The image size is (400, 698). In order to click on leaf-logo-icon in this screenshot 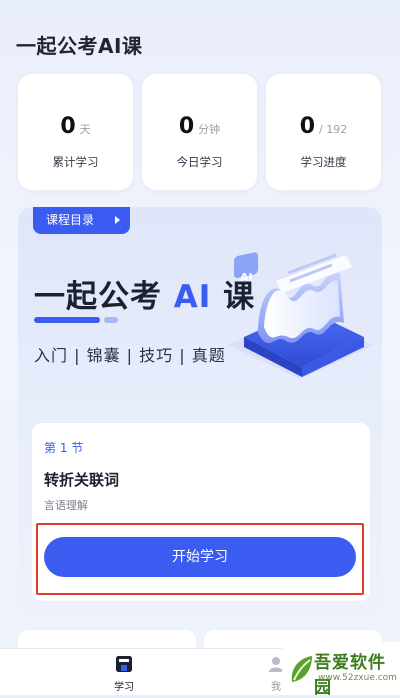, I will do `click(301, 669)`.